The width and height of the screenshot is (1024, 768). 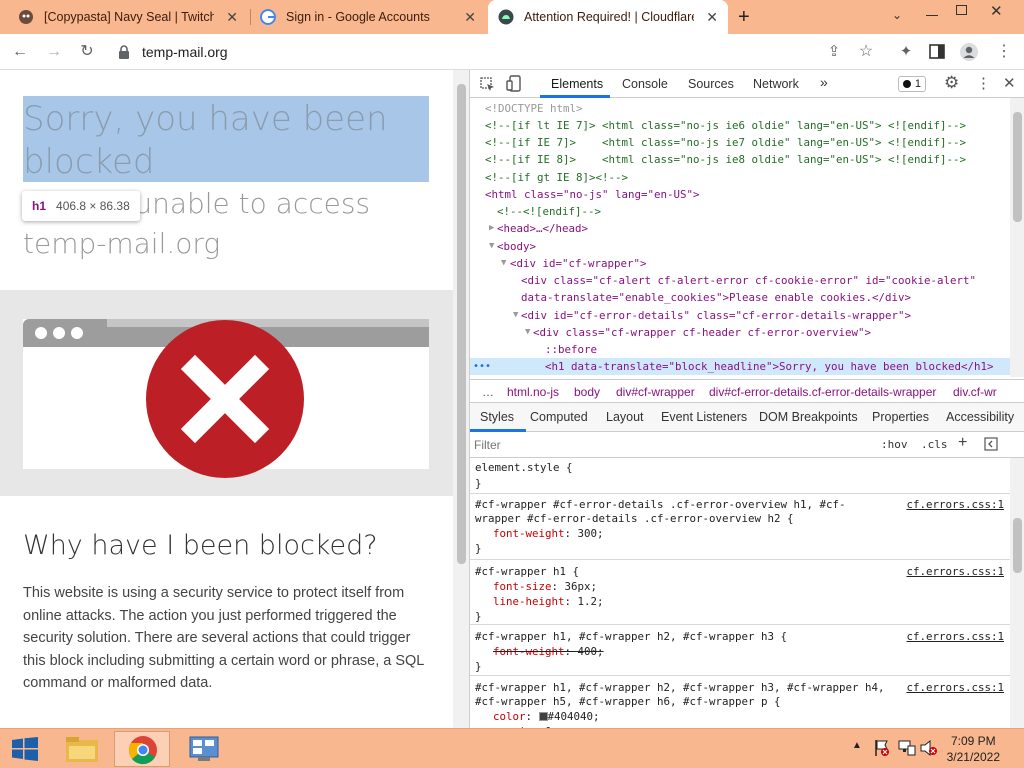 I want to click on hover-state-button: :hov, so click(x=894, y=444).